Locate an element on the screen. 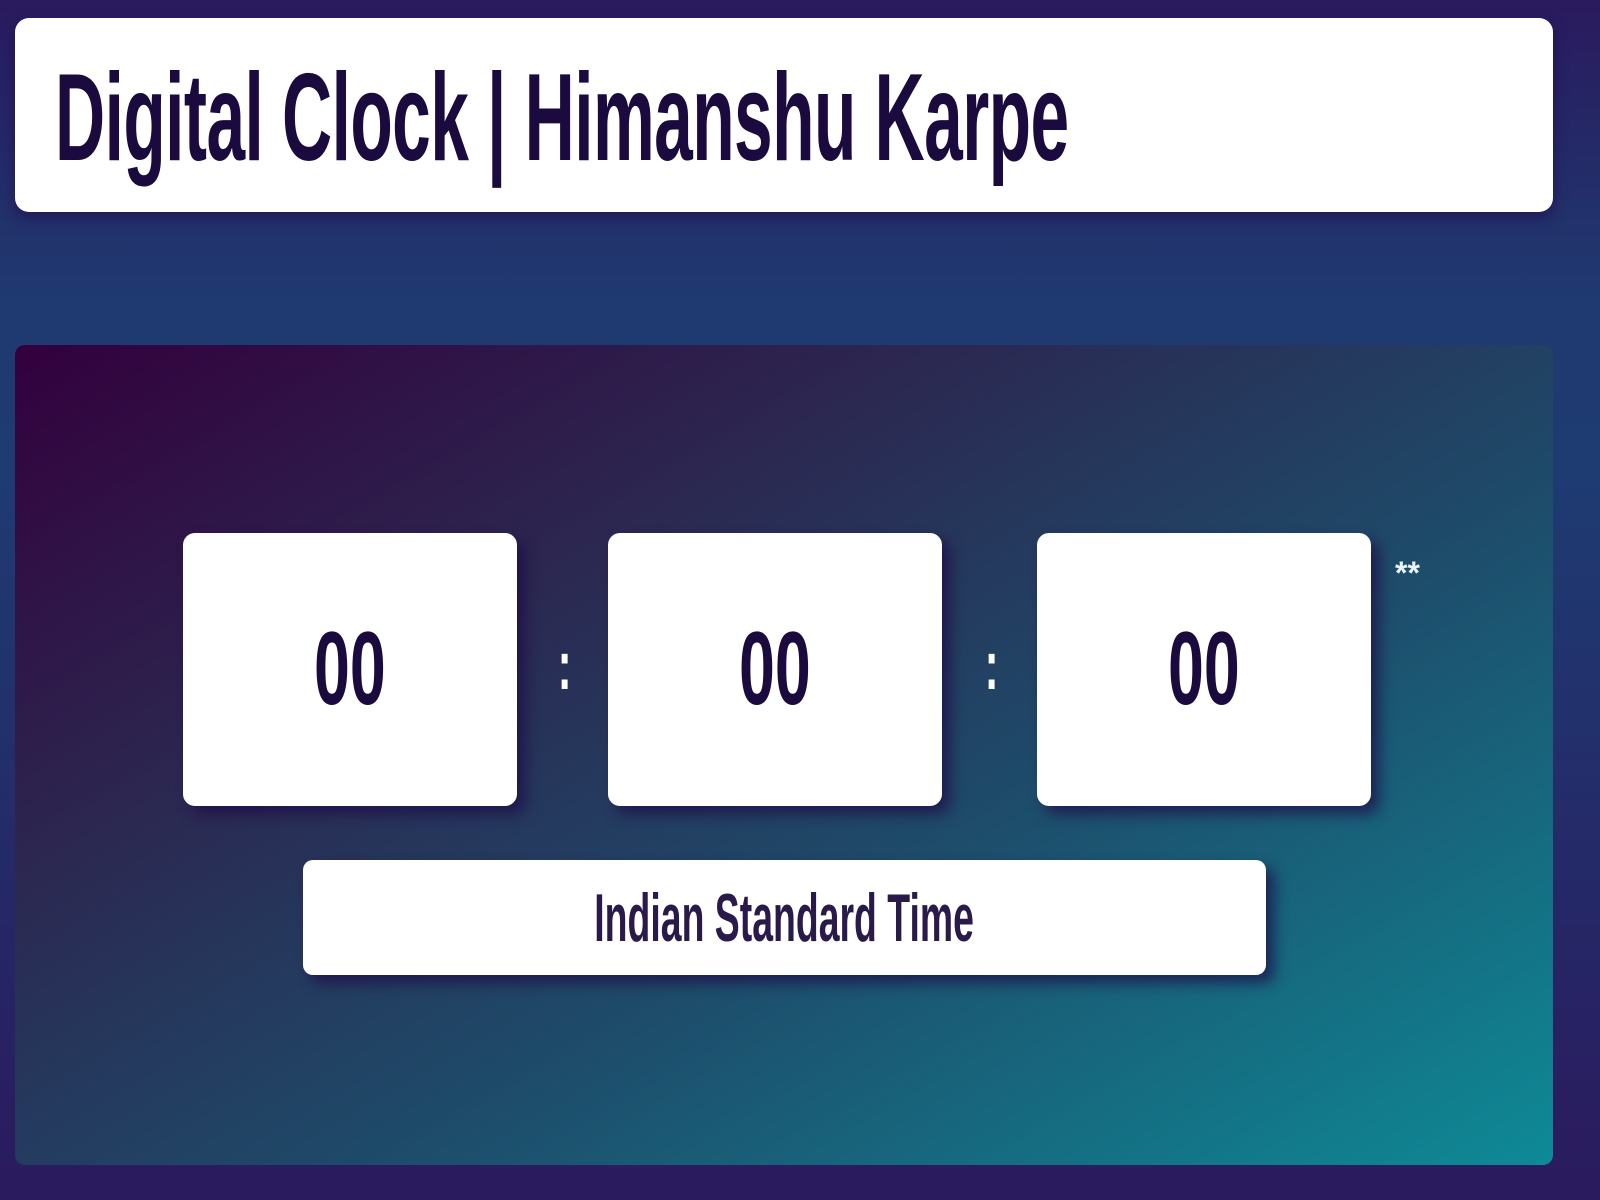 The height and width of the screenshot is (1200, 1600). timezone-label: Indian Standard Time is located at coordinates (784, 917).